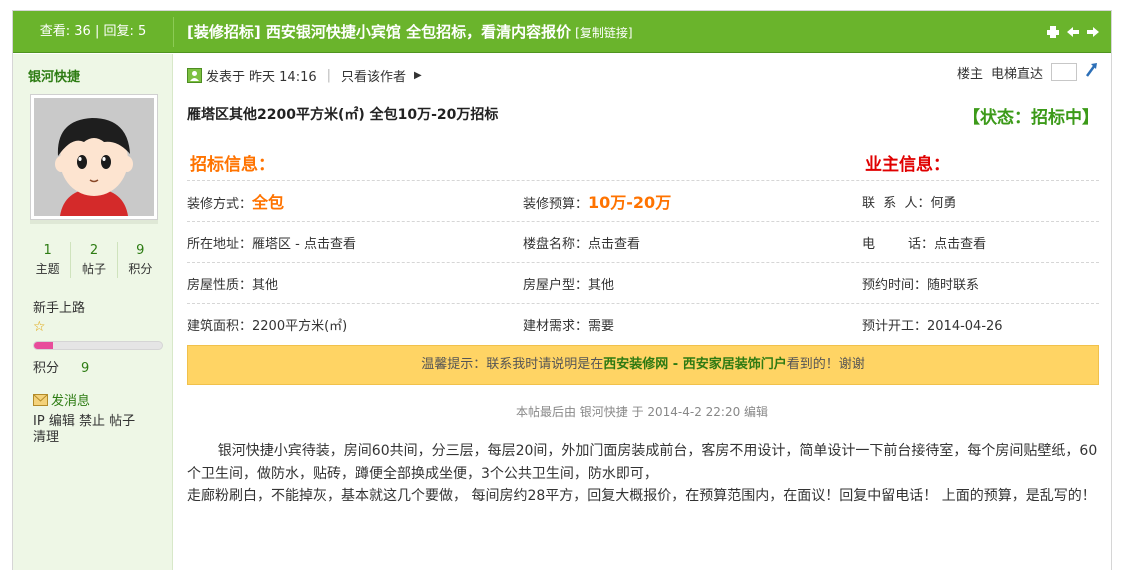 The height and width of the screenshot is (570, 1124). I want to click on info-row: 所在地址：雁塔区 - 点击查看 楼盘名称：点击查看 电 话：点击查看, so click(643, 241).